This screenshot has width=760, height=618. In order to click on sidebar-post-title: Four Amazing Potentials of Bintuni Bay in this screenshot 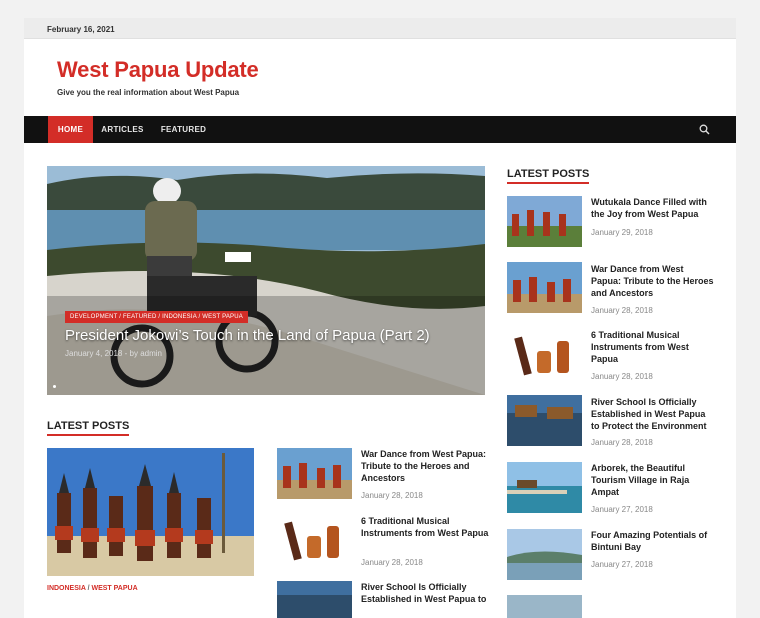, I will do `click(653, 541)`.